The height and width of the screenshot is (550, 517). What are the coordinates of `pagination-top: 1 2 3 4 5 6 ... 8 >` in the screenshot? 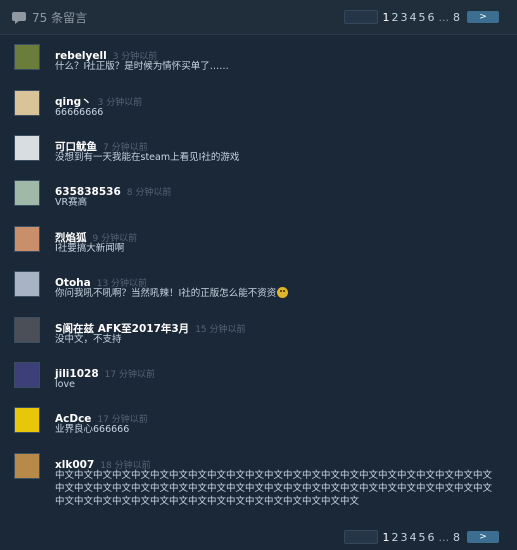 It's located at (421, 17).